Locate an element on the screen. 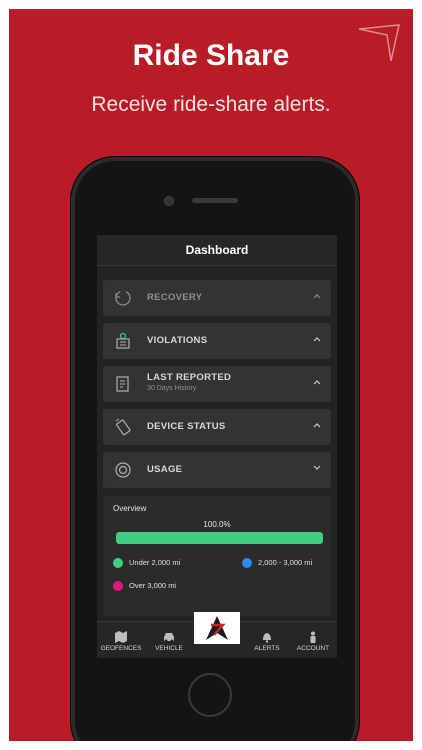 The width and height of the screenshot is (422, 750). usage-percent: 100.0% is located at coordinates (217, 524).